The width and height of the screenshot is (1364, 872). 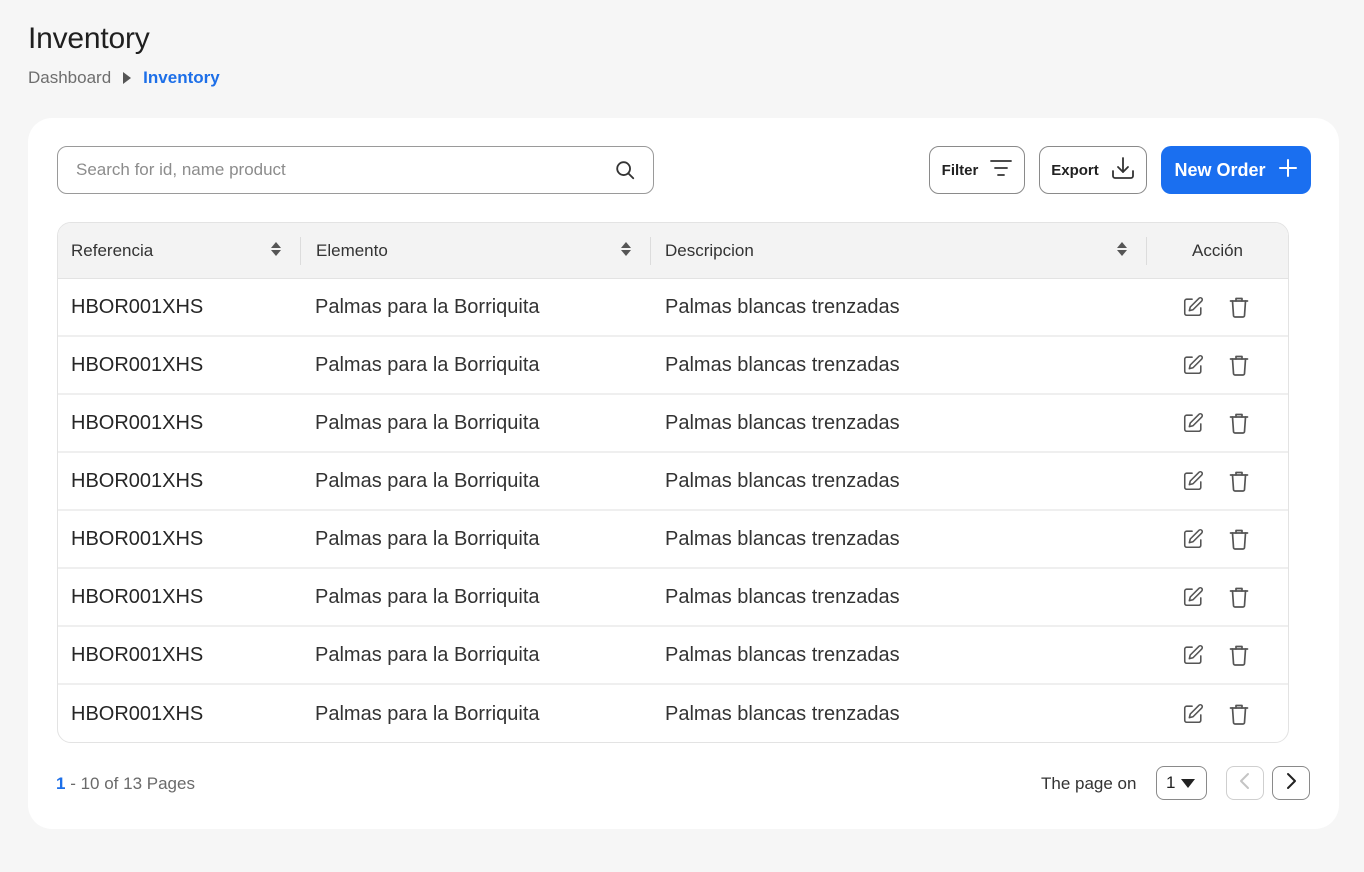 I want to click on breadcrumb-separator-icon, so click(x=127, y=78).